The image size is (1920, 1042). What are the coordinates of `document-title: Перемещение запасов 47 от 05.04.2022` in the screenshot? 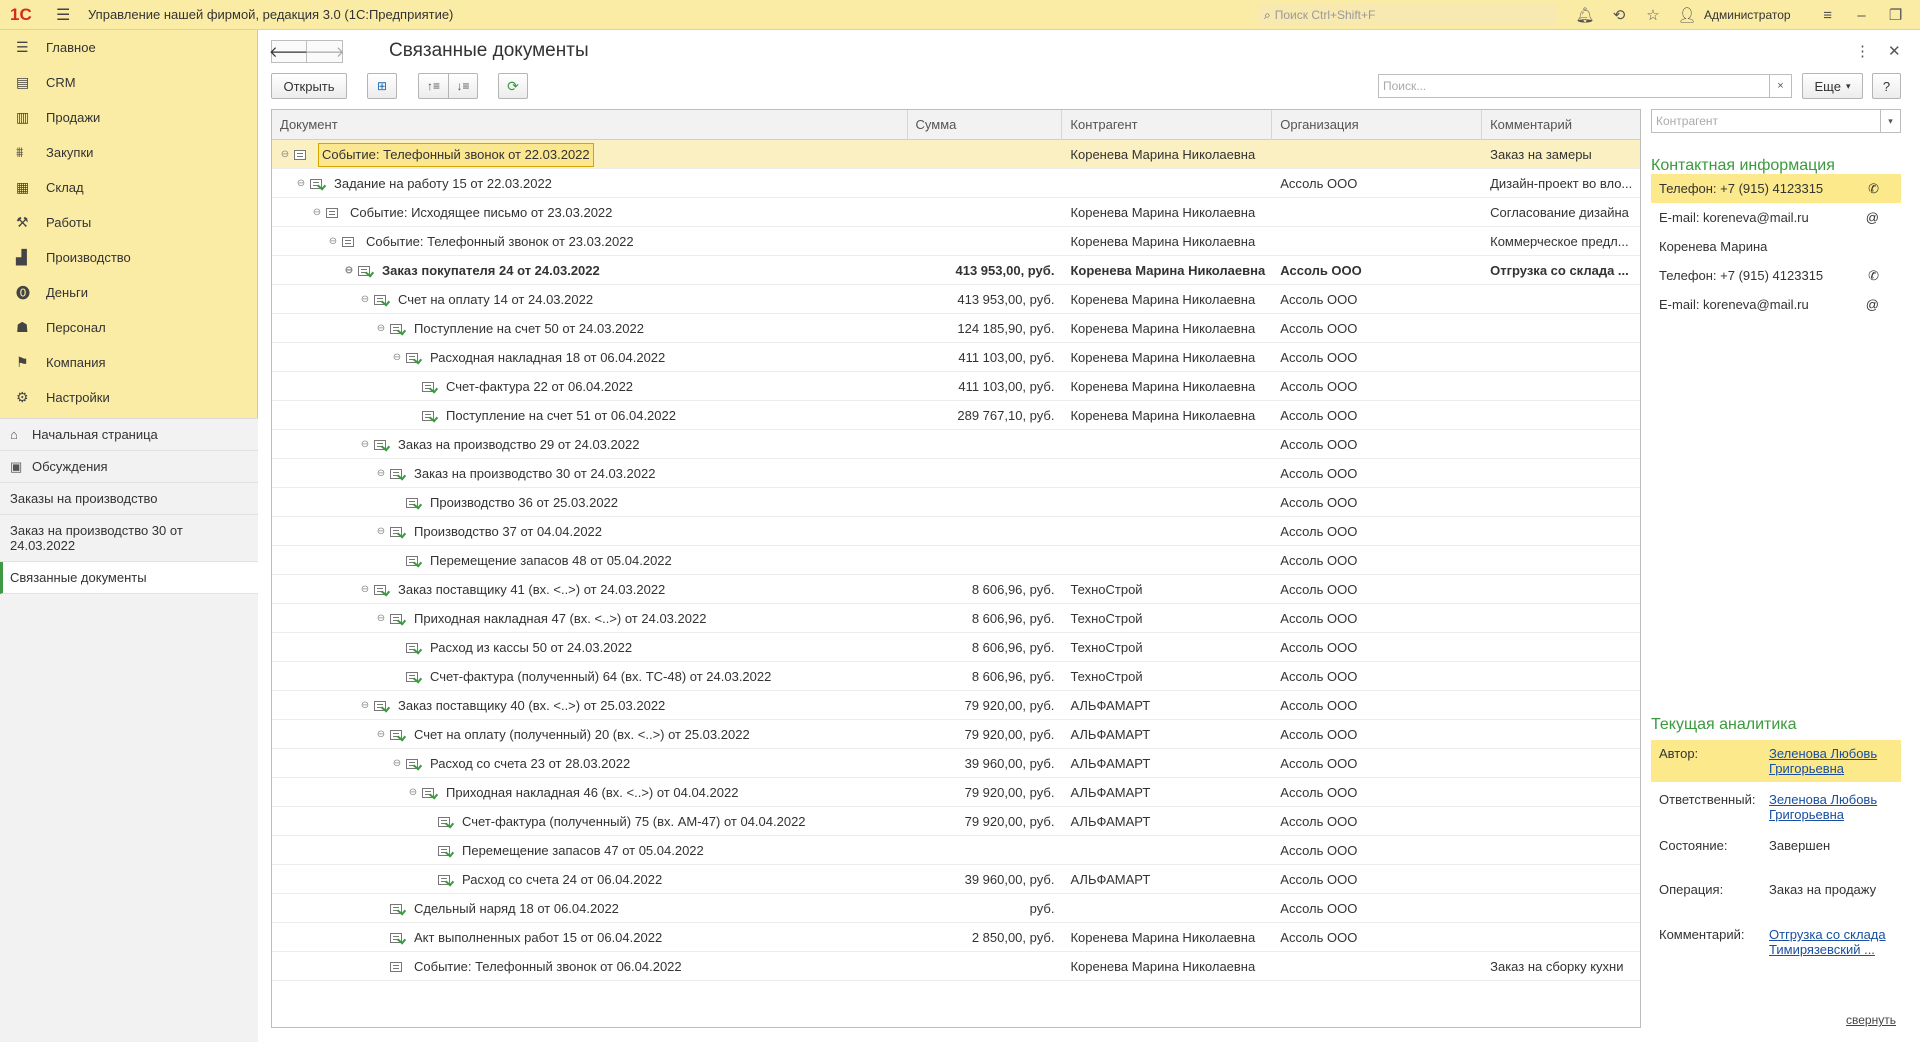 It's located at (583, 850).